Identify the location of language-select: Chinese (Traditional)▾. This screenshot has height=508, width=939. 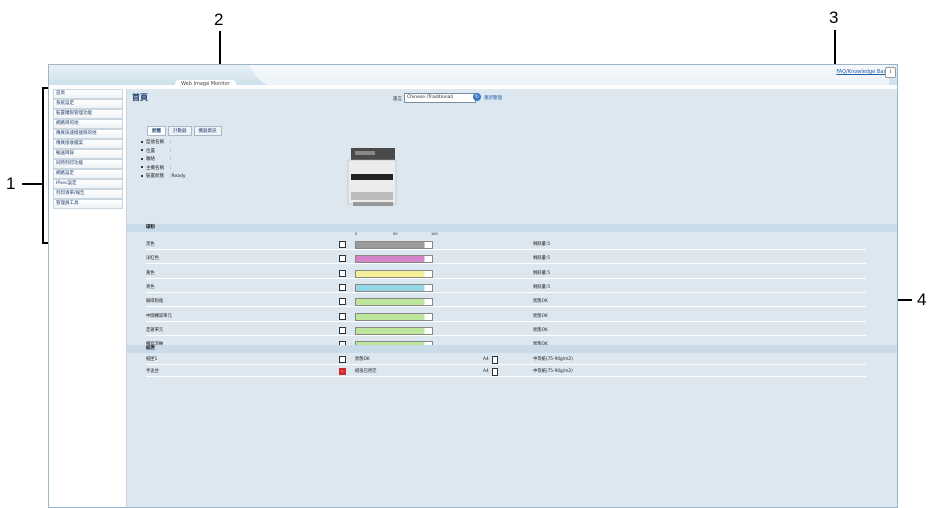
(440, 98).